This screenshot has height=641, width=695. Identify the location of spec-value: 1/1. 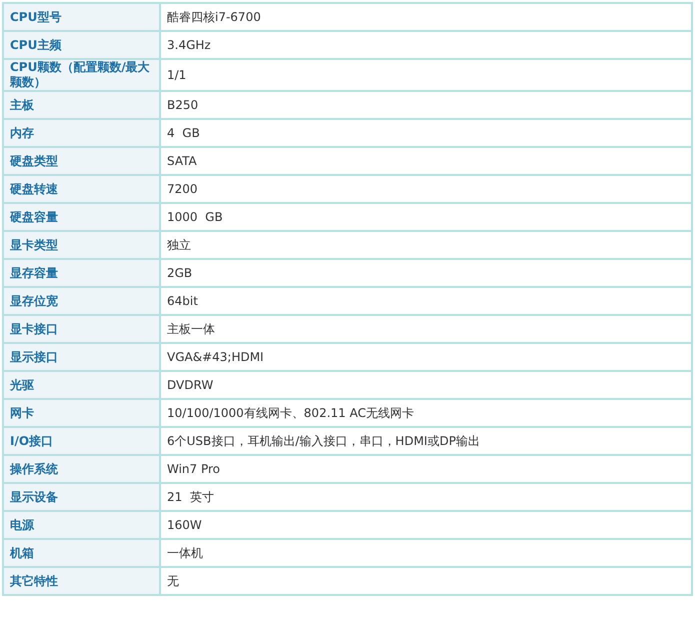
(426, 75).